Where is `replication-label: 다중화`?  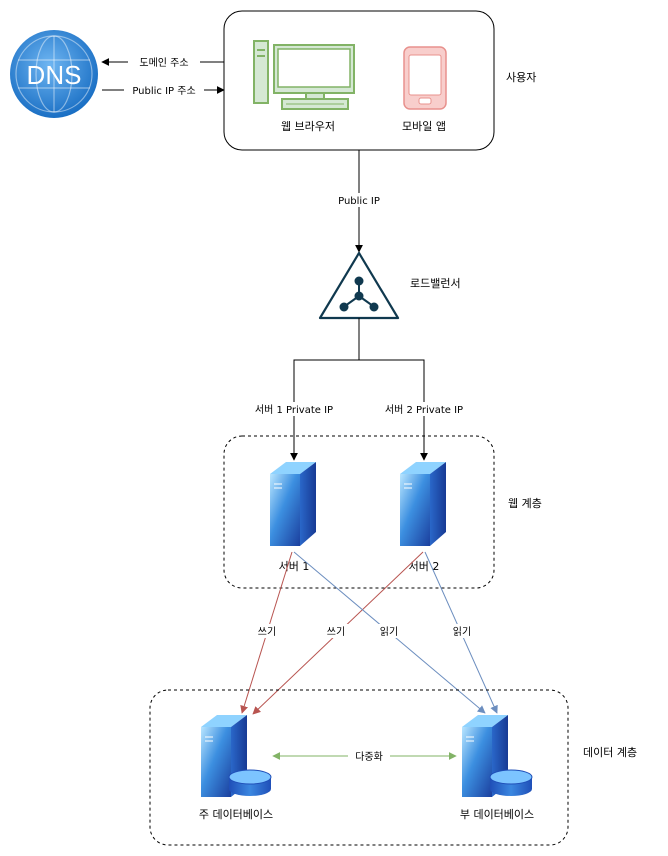 replication-label: 다중화 is located at coordinates (369, 757).